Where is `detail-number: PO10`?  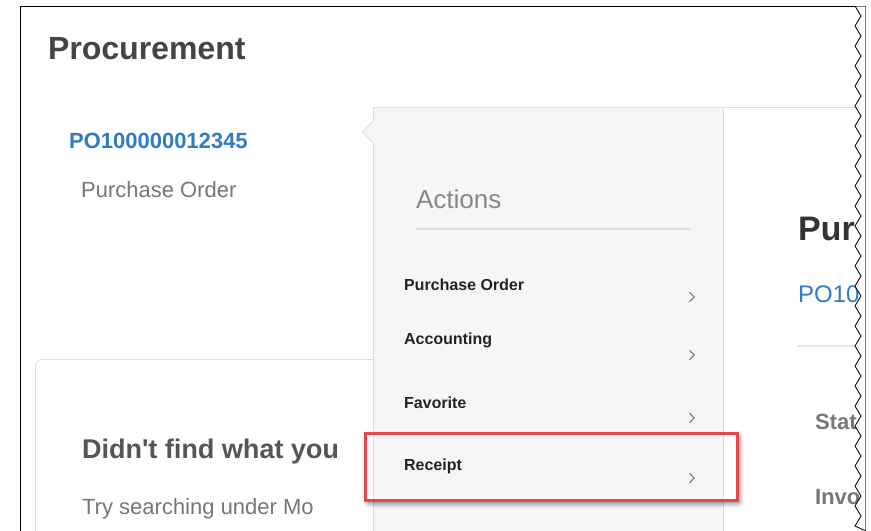 detail-number: PO10 is located at coordinates (829, 295).